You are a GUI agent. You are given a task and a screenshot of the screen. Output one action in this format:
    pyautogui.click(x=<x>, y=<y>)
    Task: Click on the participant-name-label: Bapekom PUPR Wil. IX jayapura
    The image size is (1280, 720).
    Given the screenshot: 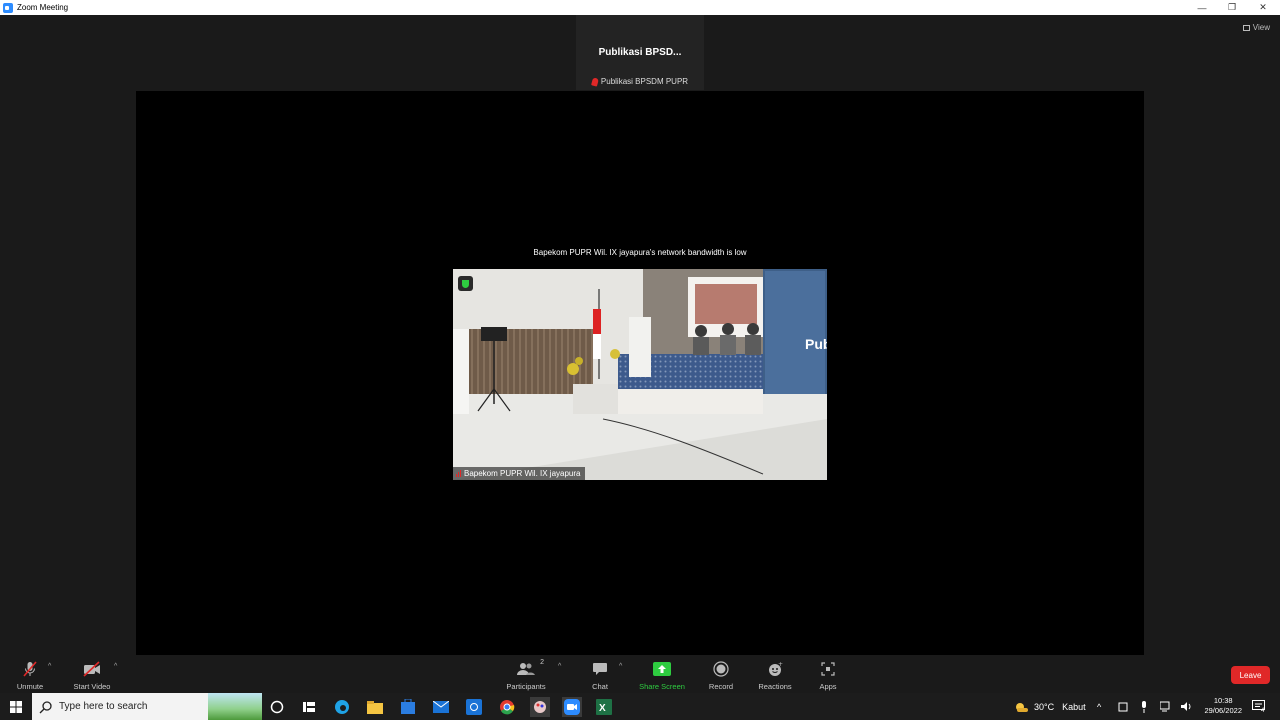 What is the action you would take?
    pyautogui.click(x=519, y=473)
    